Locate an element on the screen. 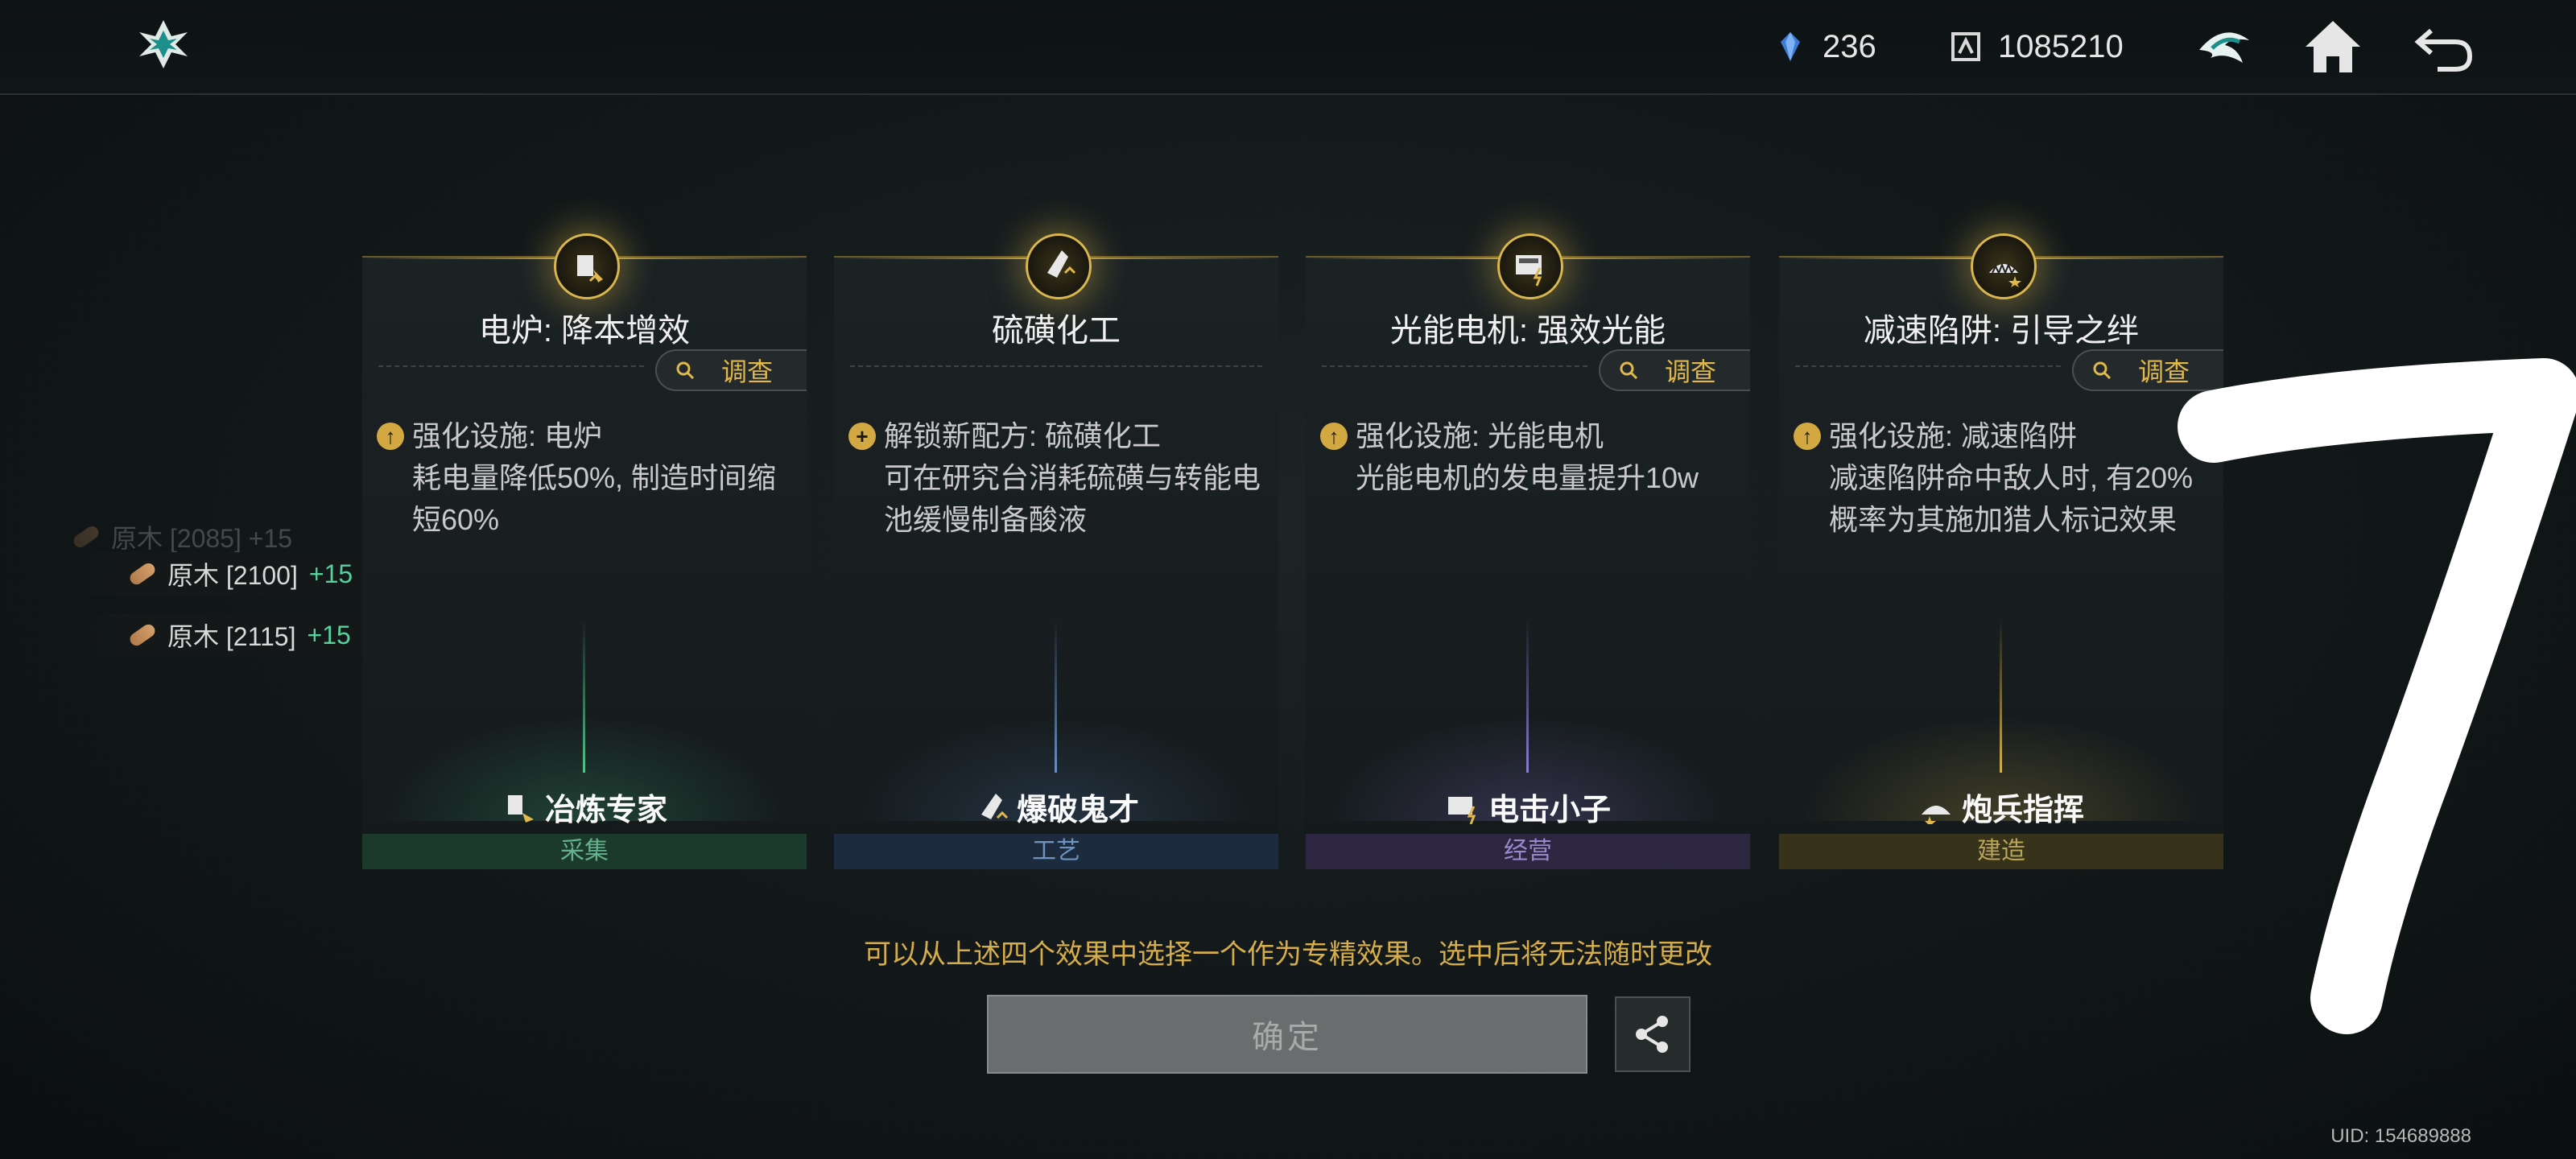 This screenshot has width=2576, height=1159. trap-icon is located at coordinates (2005, 274).